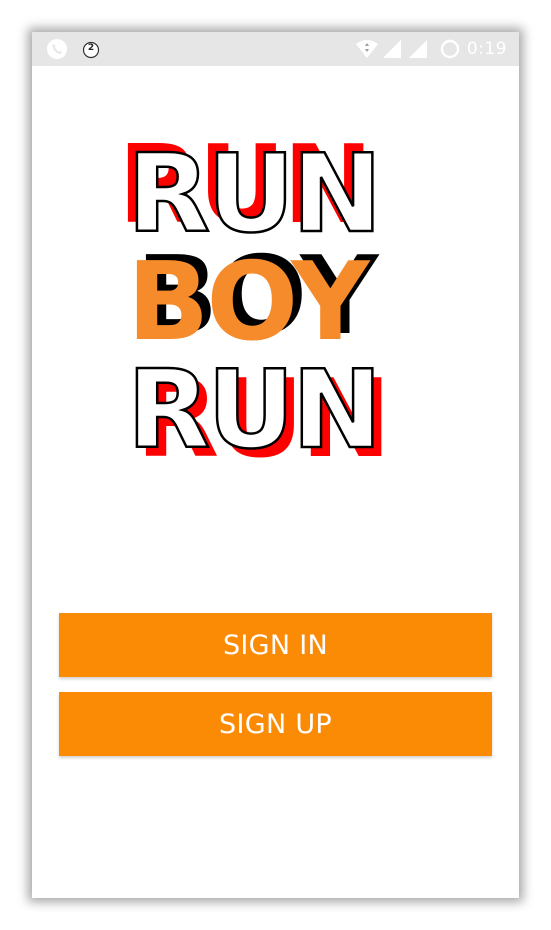  What do you see at coordinates (57, 49) in the screenshot?
I see `phone-icon` at bounding box center [57, 49].